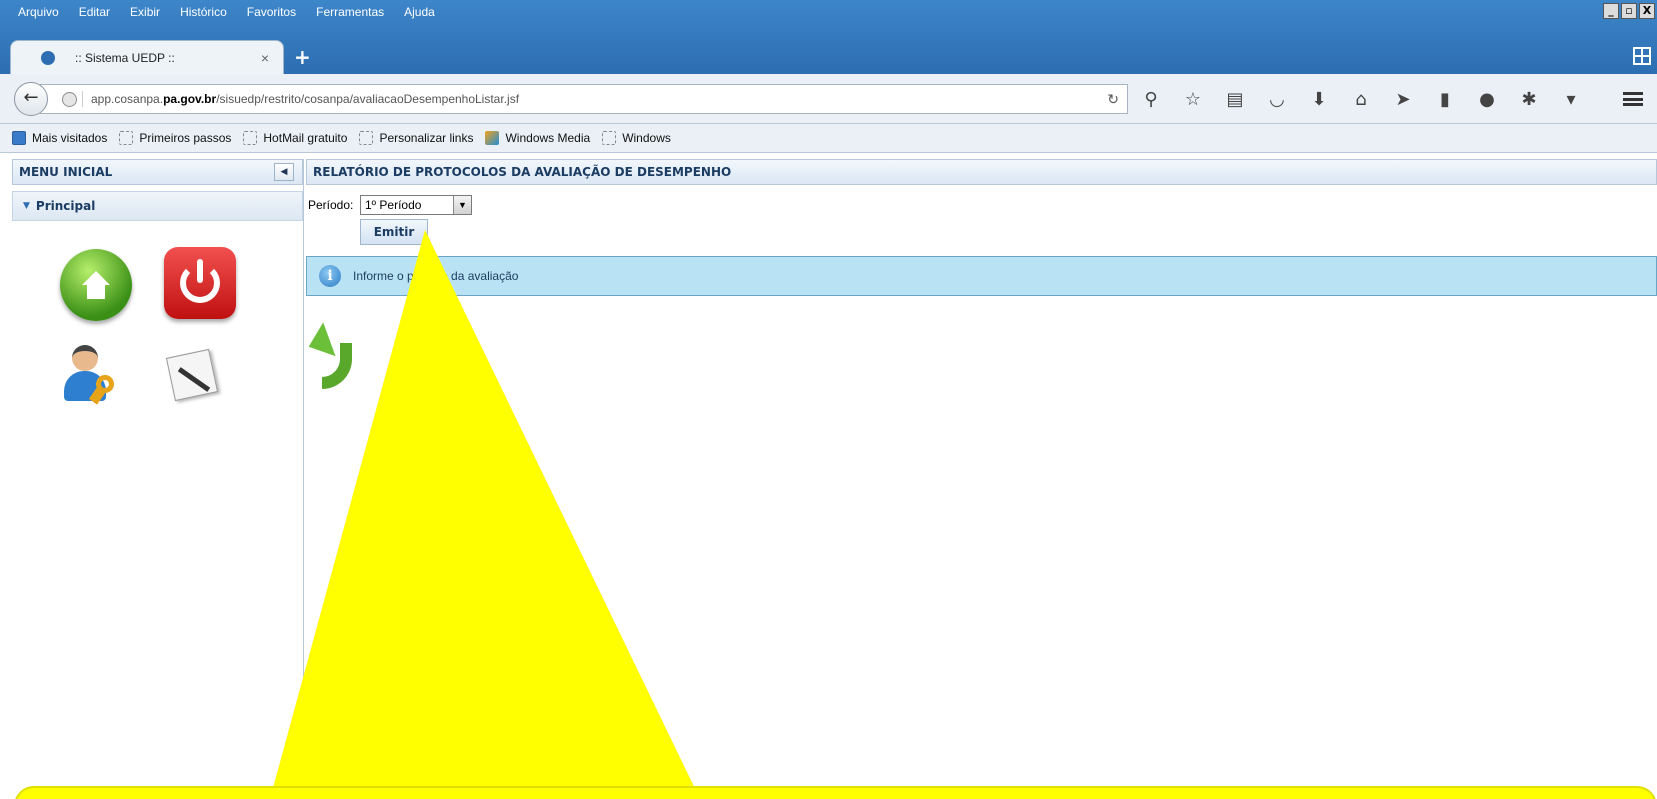  I want to click on periodo-select: 1º Período ▼, so click(416, 205).